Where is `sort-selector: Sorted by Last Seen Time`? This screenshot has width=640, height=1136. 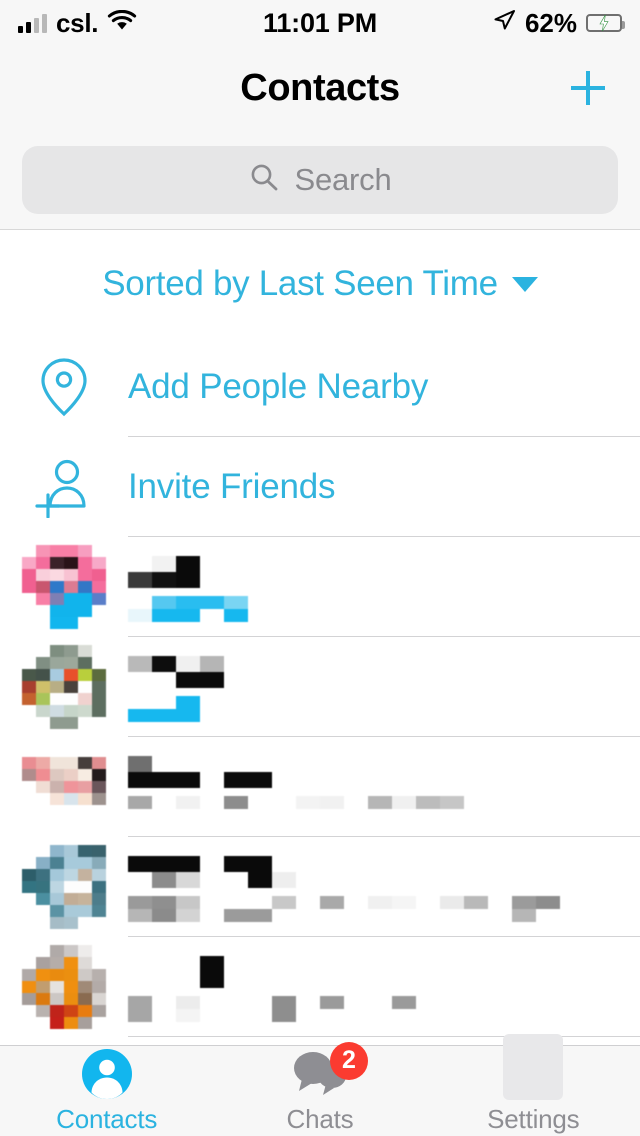
sort-selector: Sorted by Last Seen Time is located at coordinates (320, 284).